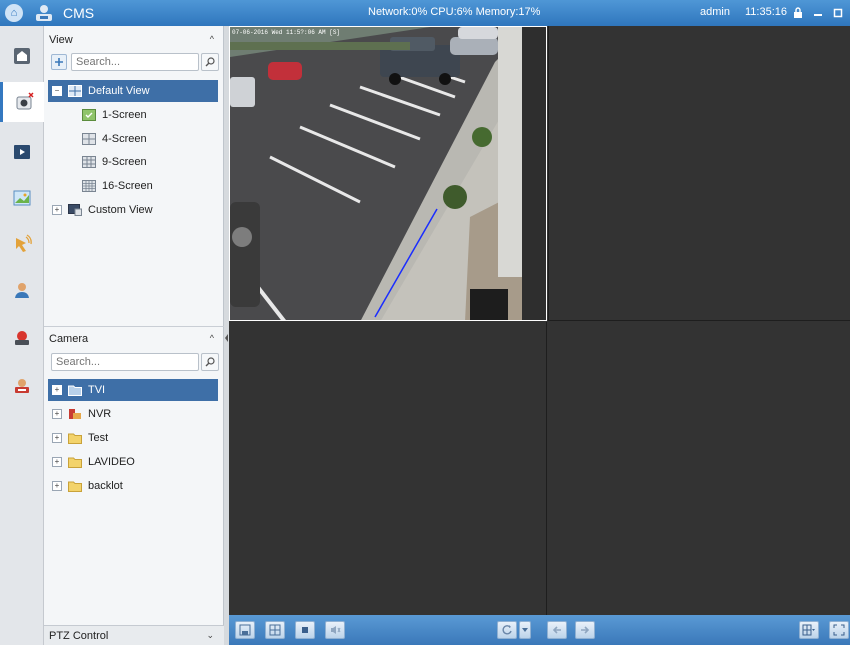 The width and height of the screenshot is (850, 645). I want to click on tree-item-label: 9-Screen, so click(124, 162).